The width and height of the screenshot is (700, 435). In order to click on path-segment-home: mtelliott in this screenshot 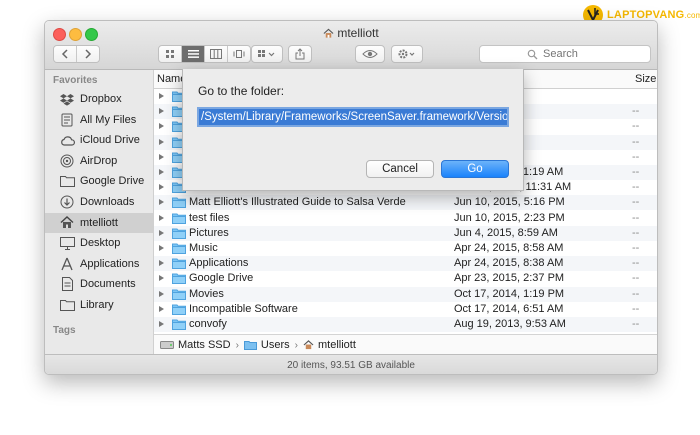, I will do `click(329, 345)`.